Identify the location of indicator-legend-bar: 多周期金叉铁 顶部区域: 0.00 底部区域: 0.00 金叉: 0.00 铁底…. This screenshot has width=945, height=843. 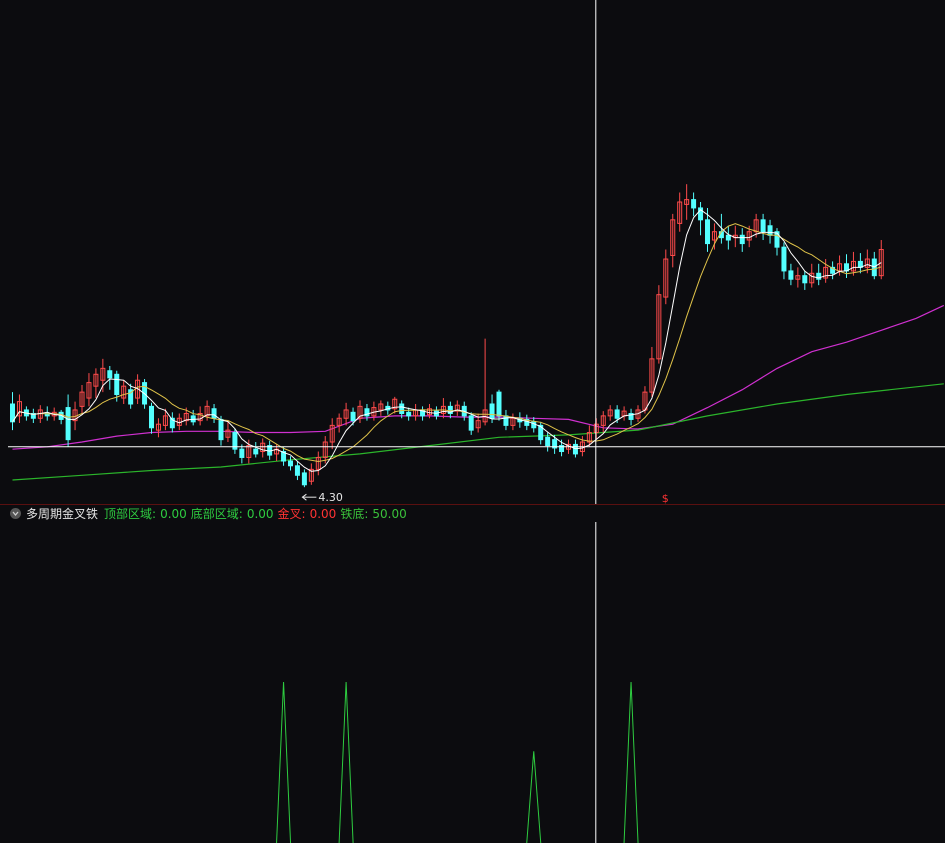
(472, 513).